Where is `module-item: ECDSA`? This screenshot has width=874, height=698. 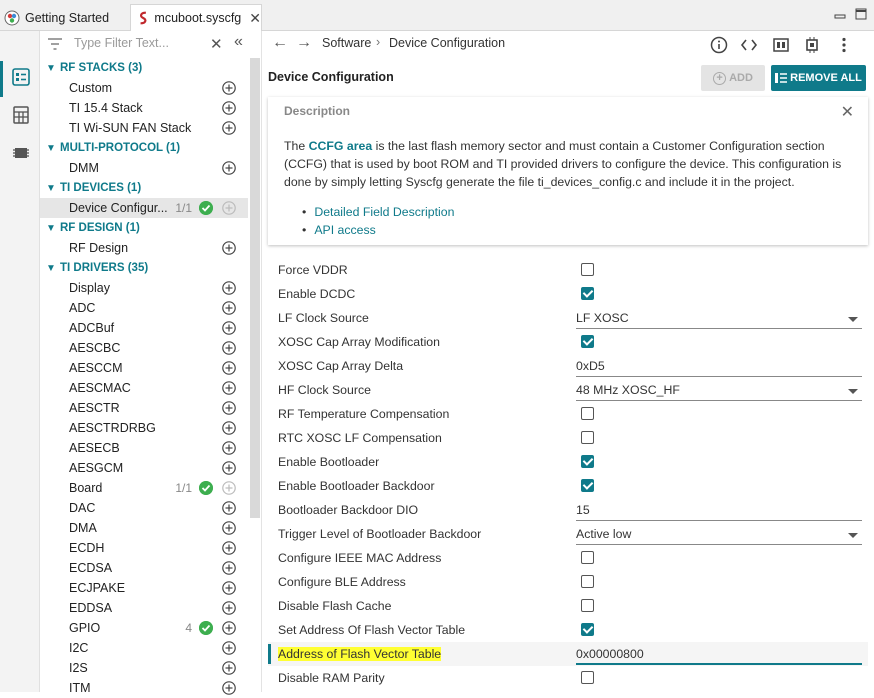 module-item: ECDSA is located at coordinates (144, 568).